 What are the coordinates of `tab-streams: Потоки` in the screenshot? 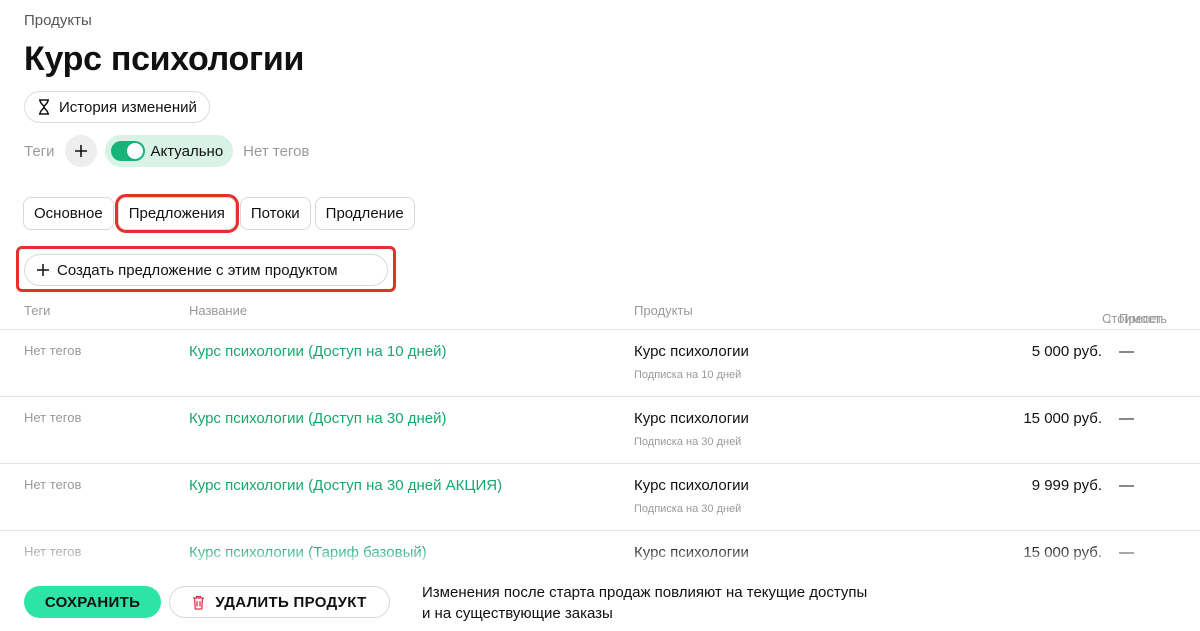 It's located at (275, 213).